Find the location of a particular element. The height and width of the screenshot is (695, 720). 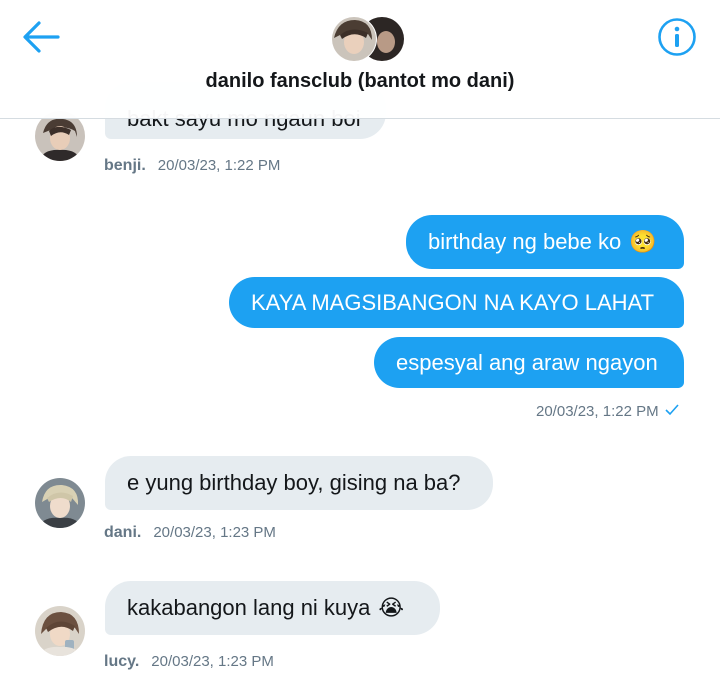

sender-name: dani. is located at coordinates (122, 533).